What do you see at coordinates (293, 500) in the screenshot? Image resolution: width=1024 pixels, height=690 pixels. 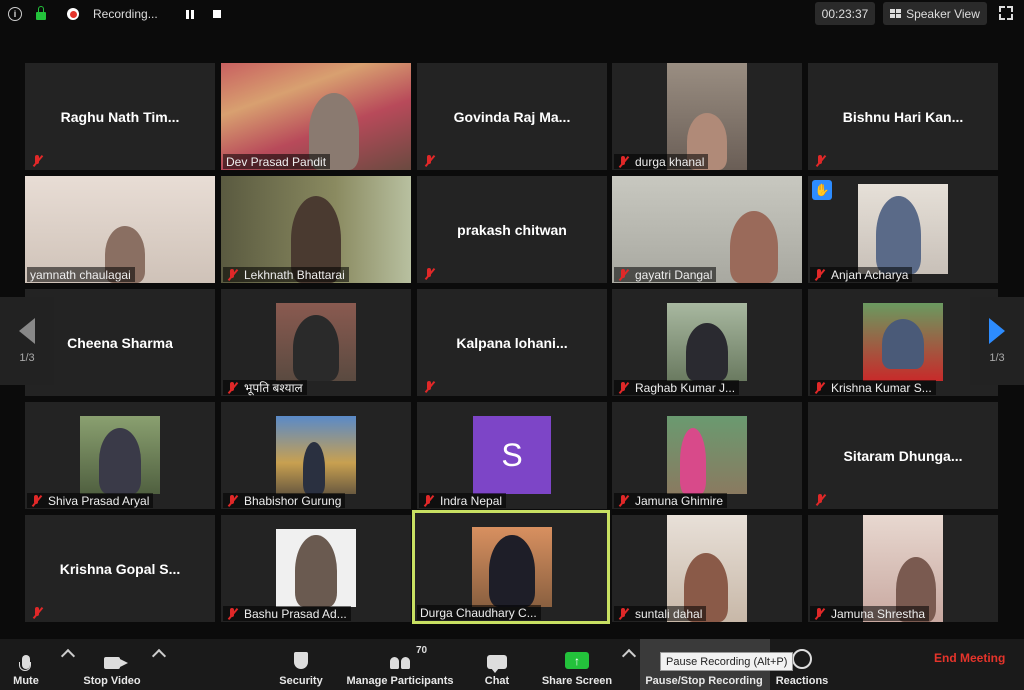 I see `participant-name: Bhabishor Gurung` at bounding box center [293, 500].